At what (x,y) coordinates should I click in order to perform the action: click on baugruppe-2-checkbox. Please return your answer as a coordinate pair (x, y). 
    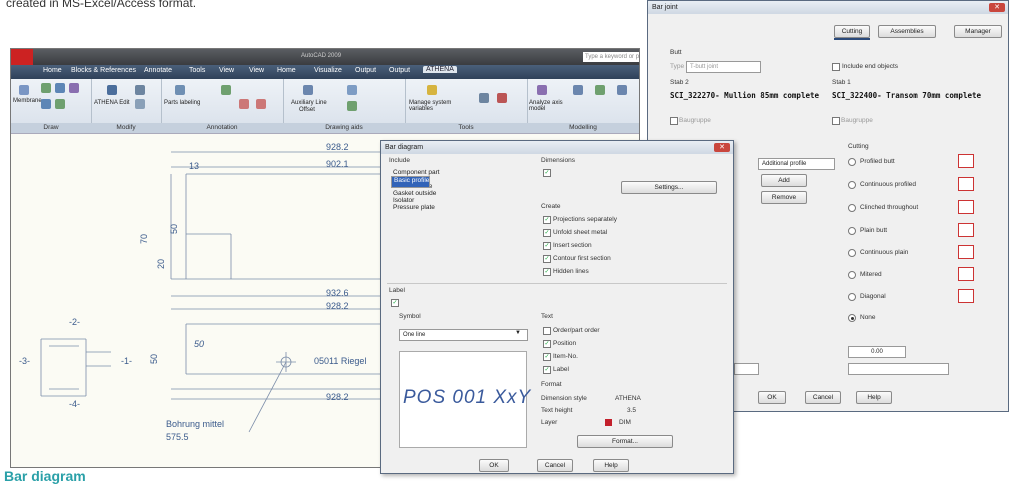
    Looking at the image, I should click on (836, 121).